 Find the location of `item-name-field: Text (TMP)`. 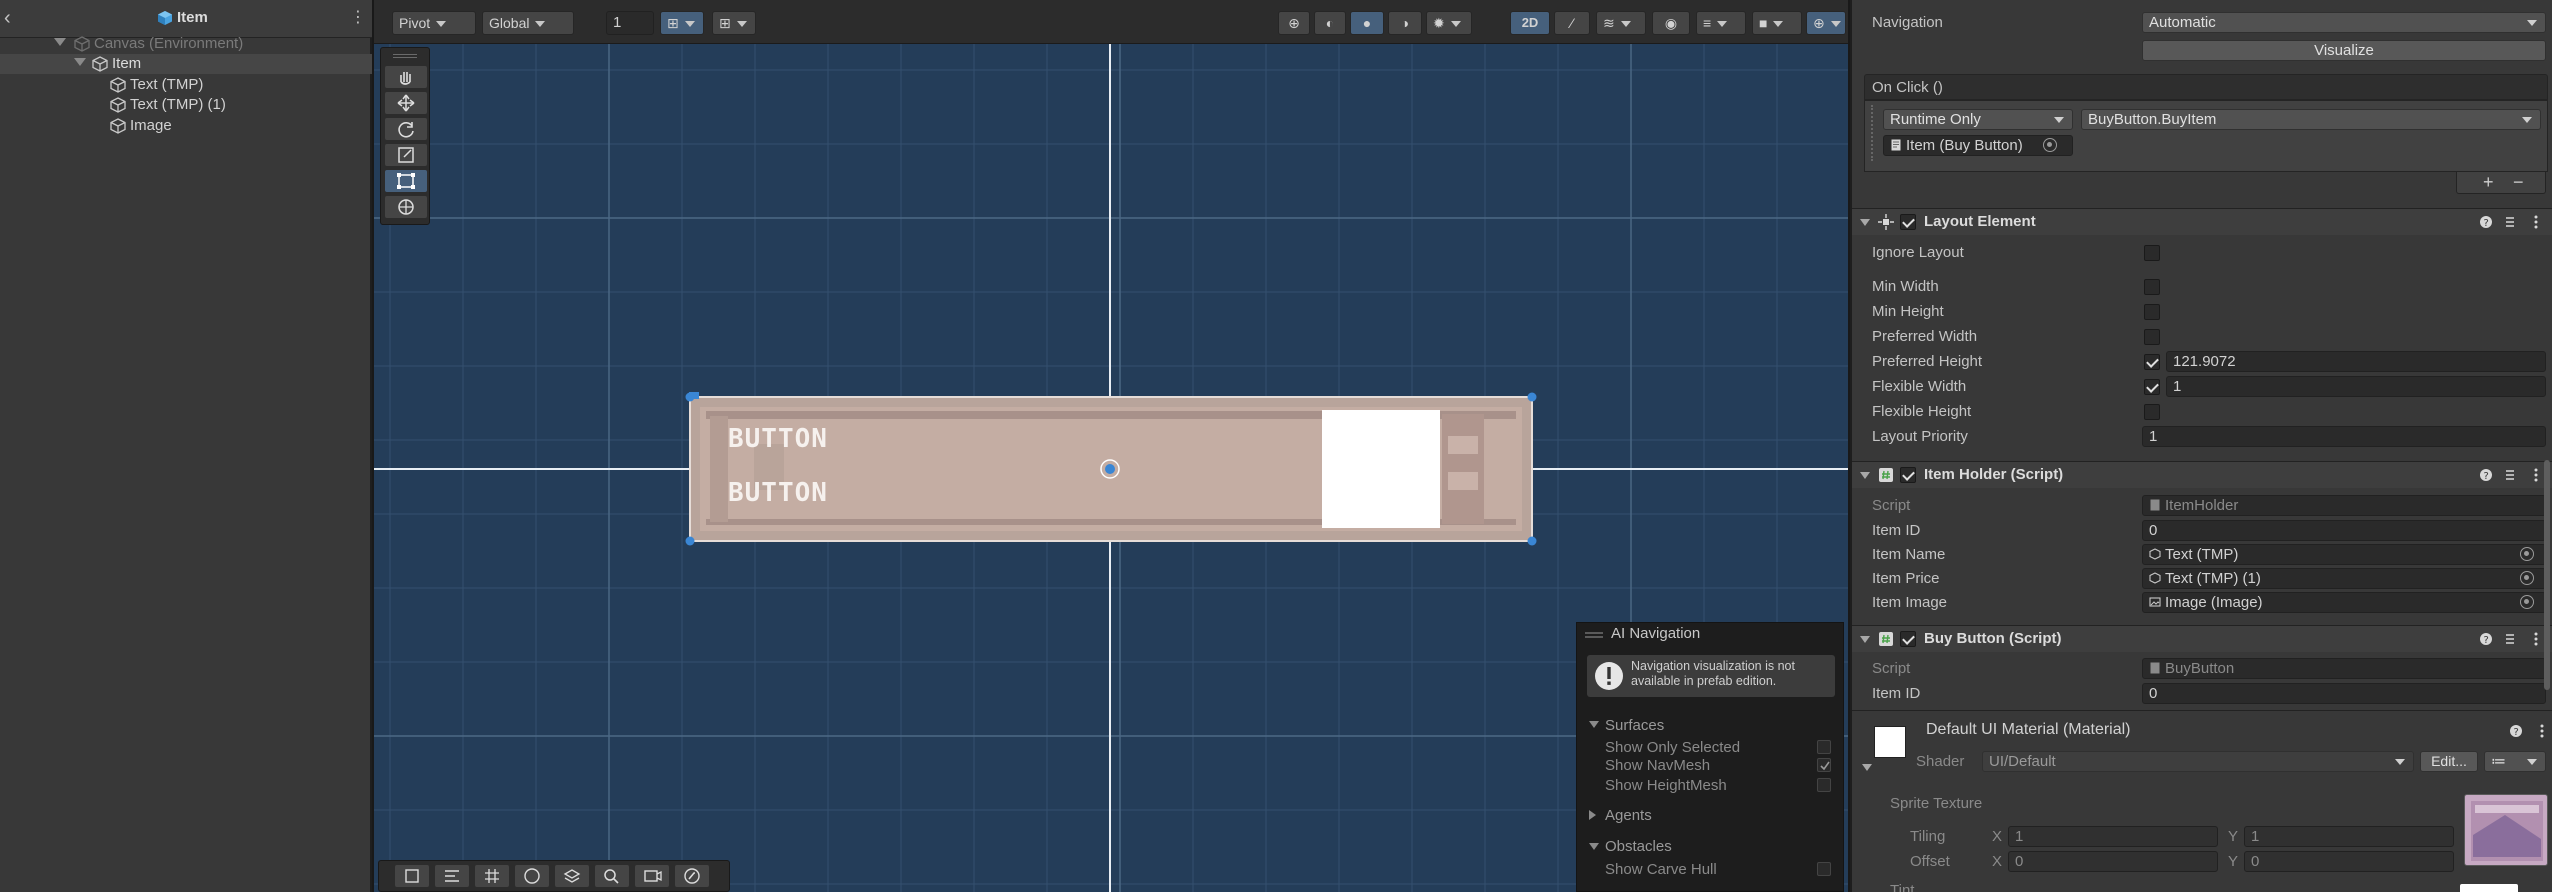

item-name-field: Text (TMP) is located at coordinates (2344, 554).